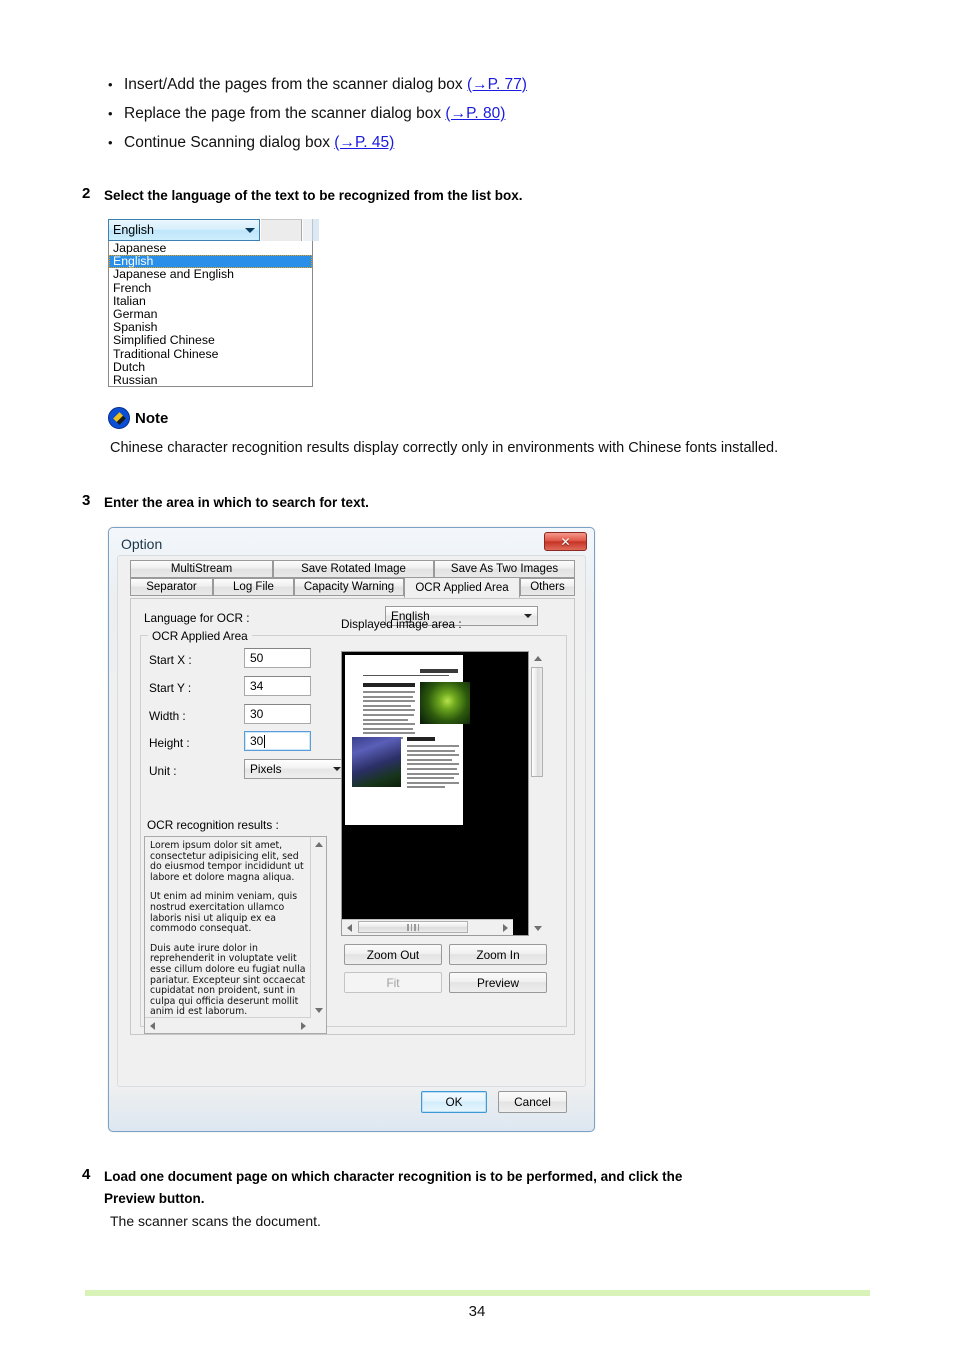  I want to click on preview-rule, so click(406, 675).